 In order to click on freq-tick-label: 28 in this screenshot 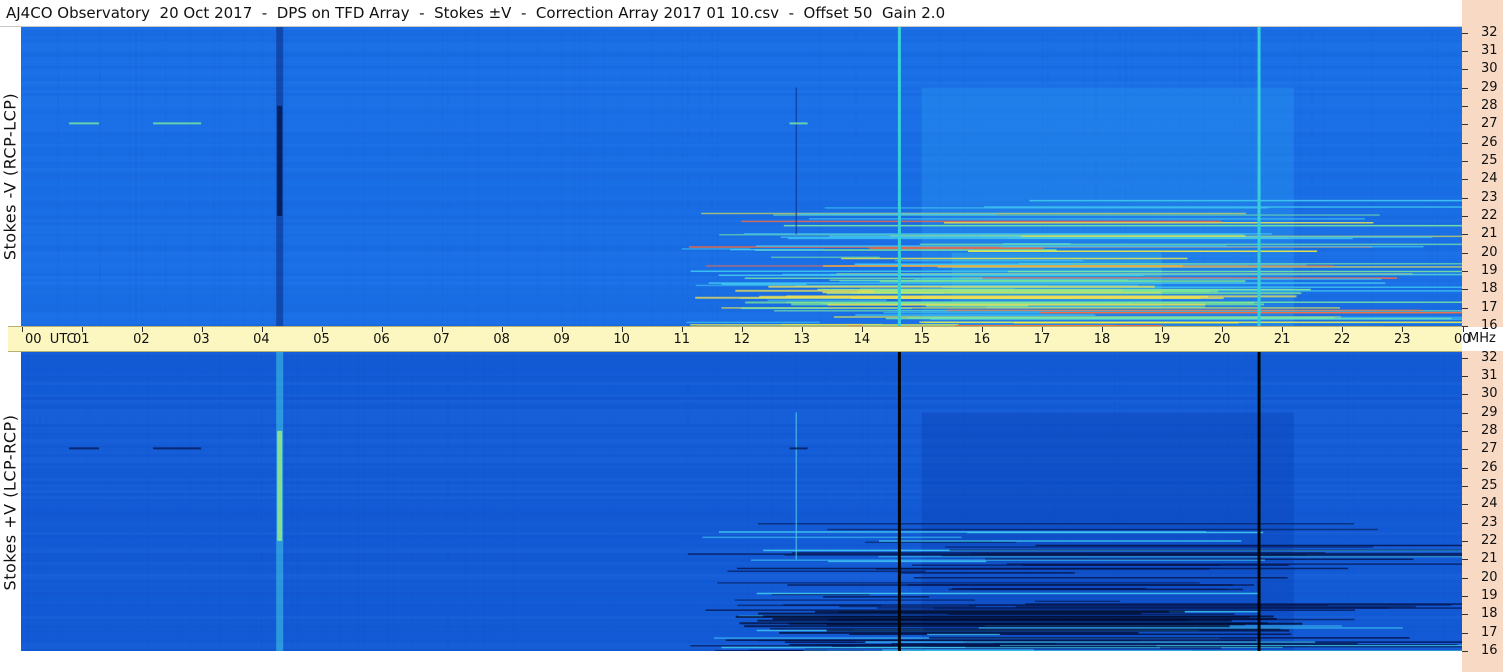, I will do `click(1489, 105)`.